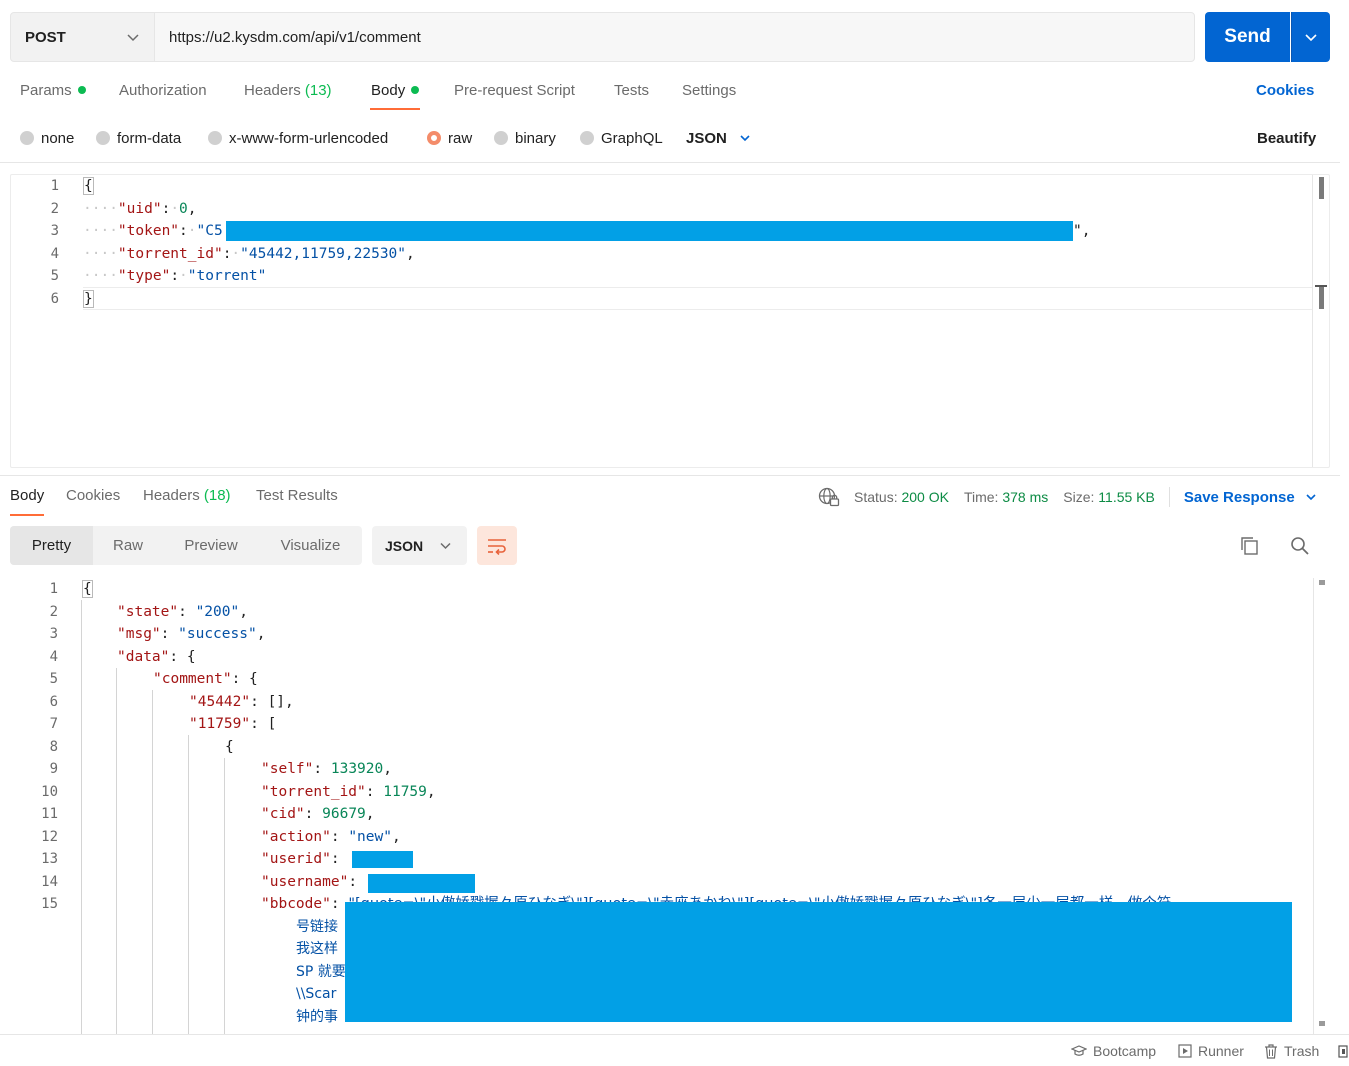 This screenshot has width=1349, height=1066. I want to click on view-mode-preview: Preview, so click(211, 545).